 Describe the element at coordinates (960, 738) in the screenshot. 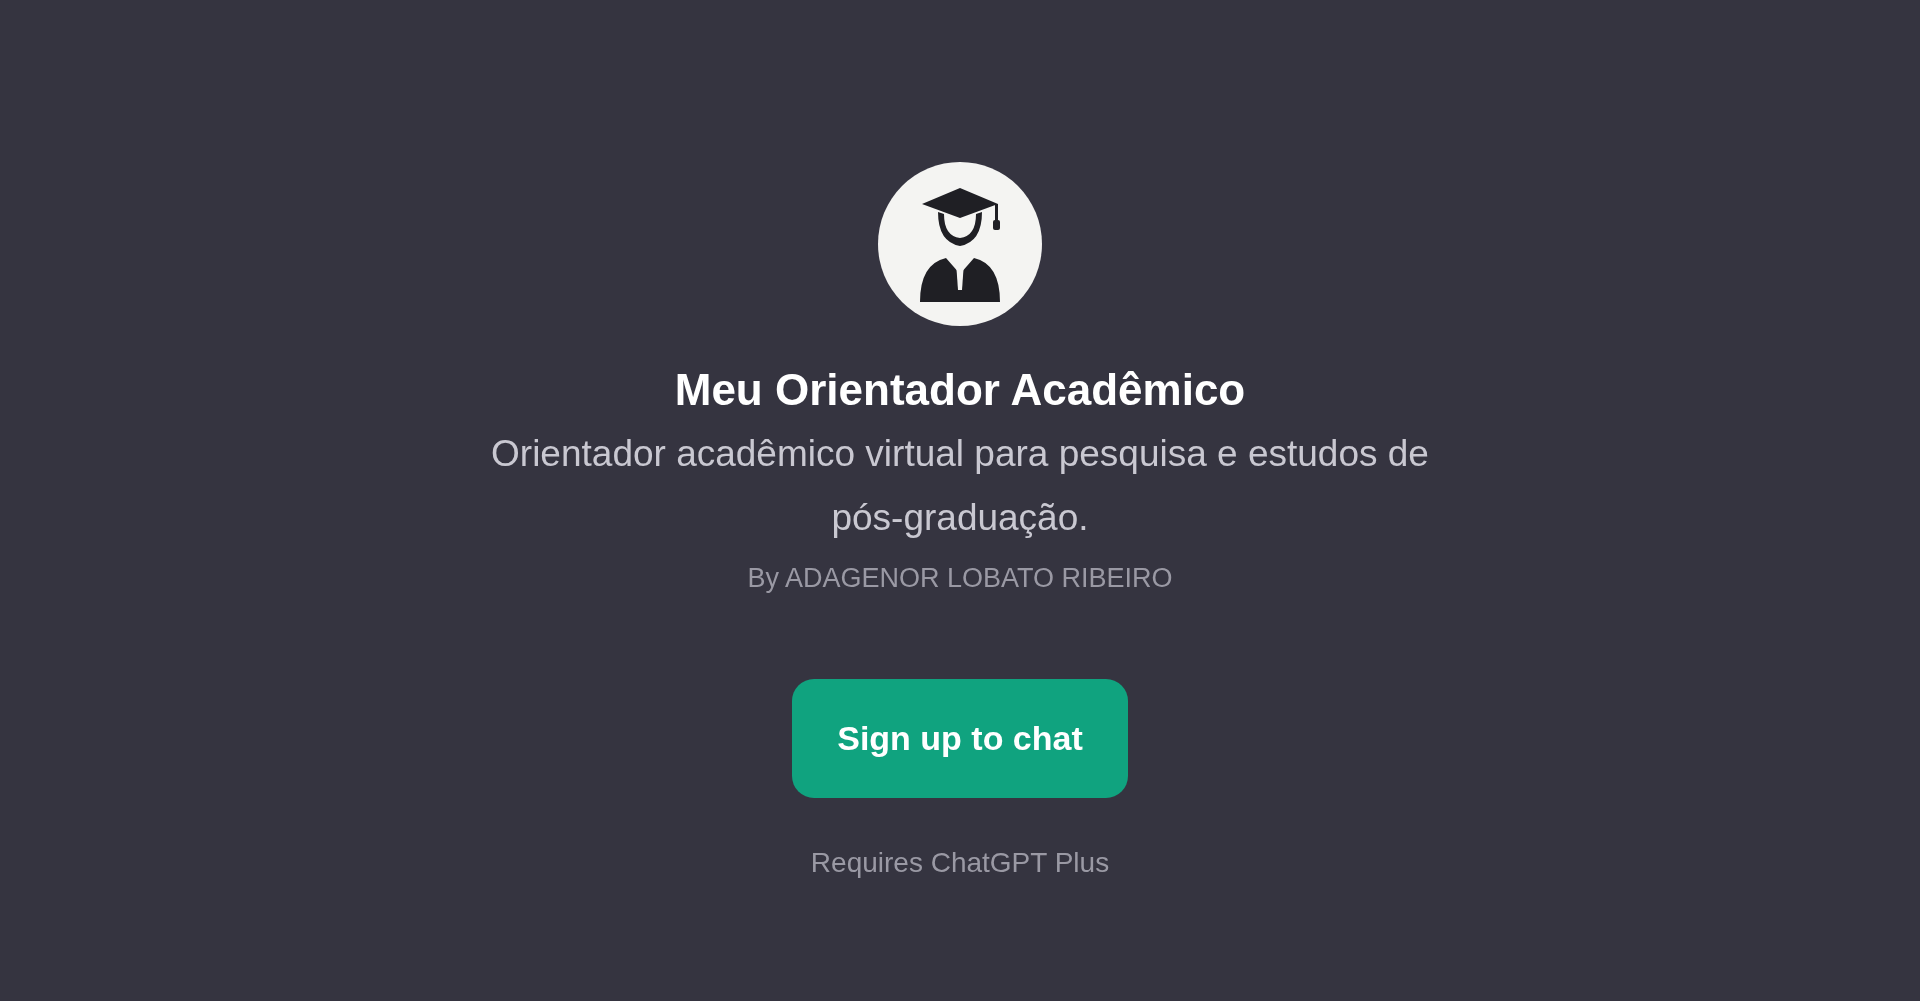

I see `signup-button: Sign up to chat` at that location.